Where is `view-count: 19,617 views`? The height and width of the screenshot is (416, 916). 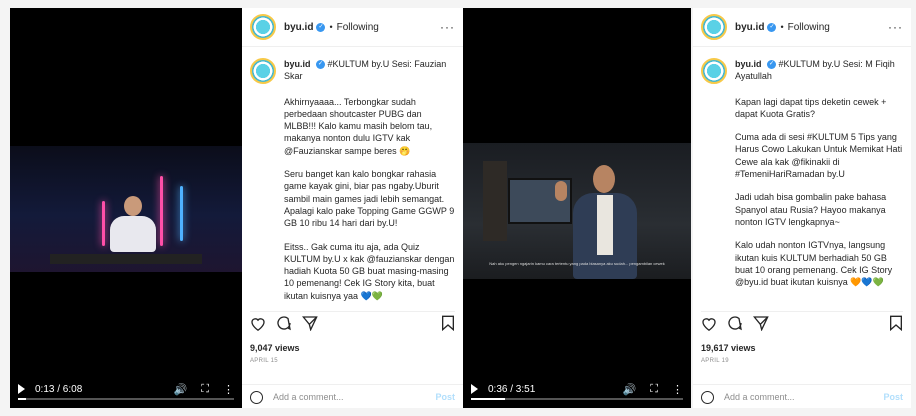
view-count: 19,617 views is located at coordinates (728, 348).